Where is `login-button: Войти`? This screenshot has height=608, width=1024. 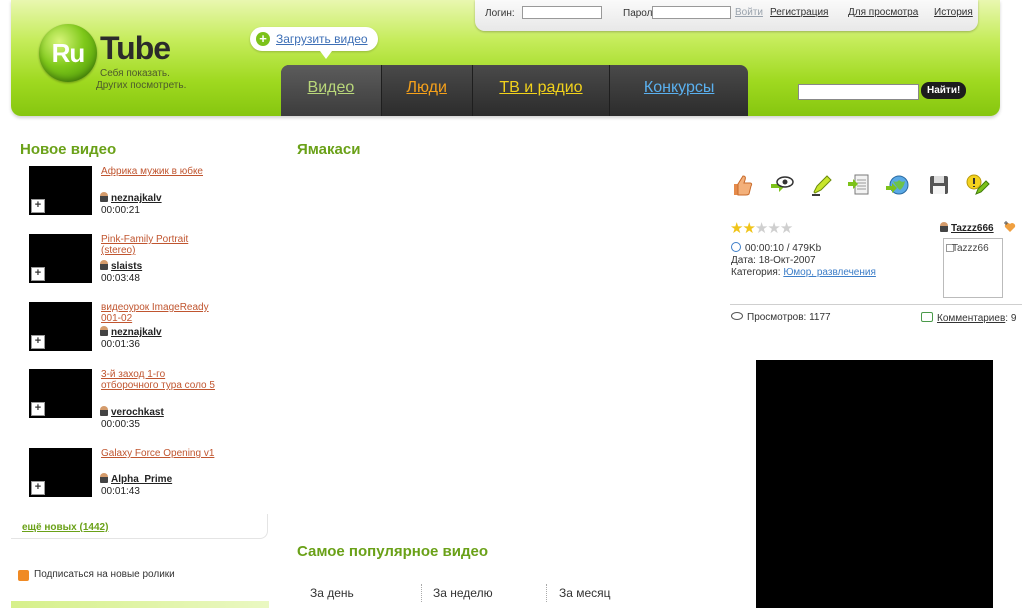 login-button: Войти is located at coordinates (749, 12).